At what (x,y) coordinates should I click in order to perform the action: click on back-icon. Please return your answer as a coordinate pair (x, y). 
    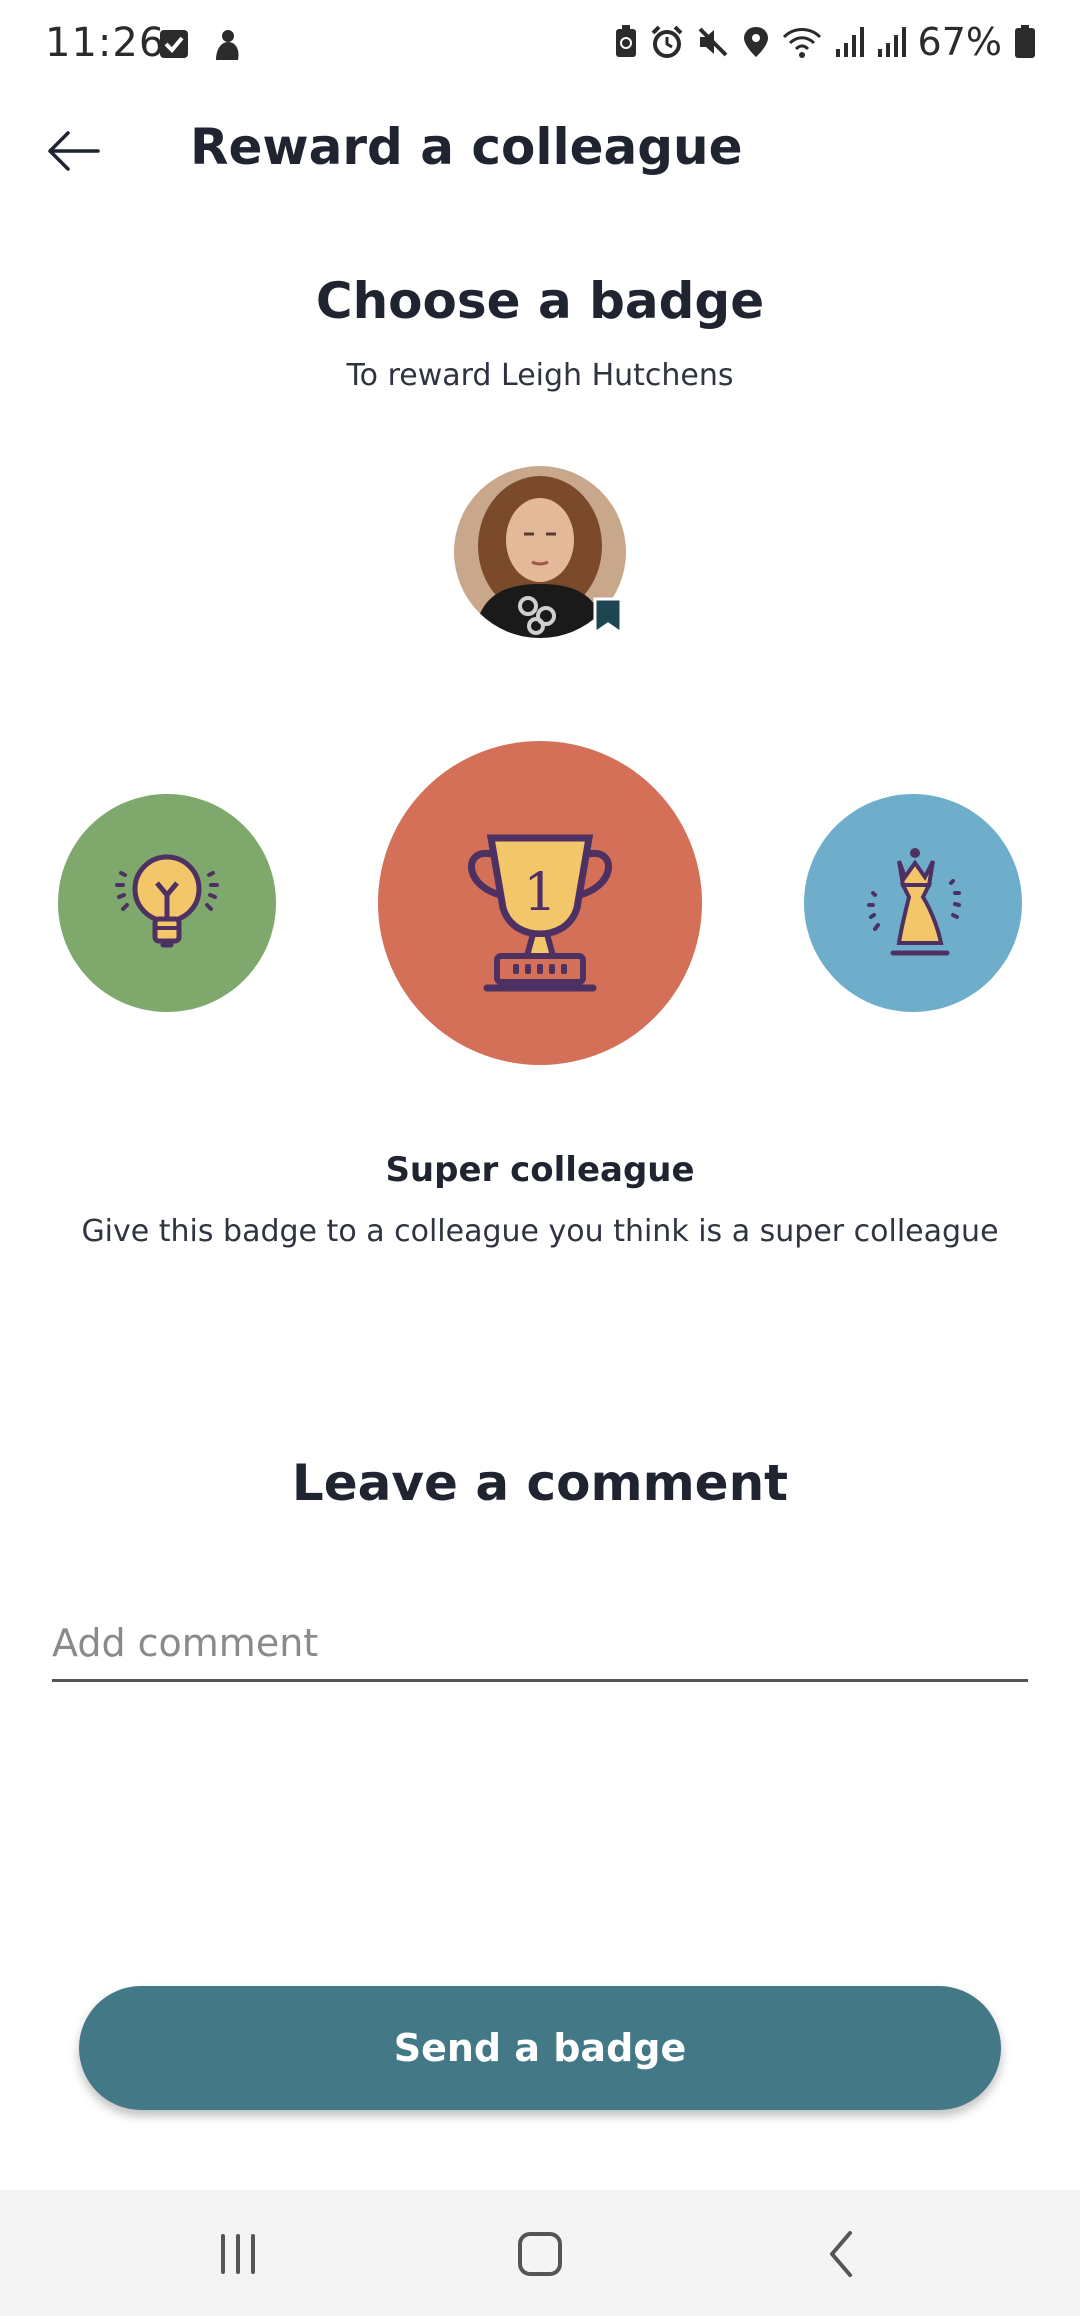
    Looking at the image, I should click on (841, 2254).